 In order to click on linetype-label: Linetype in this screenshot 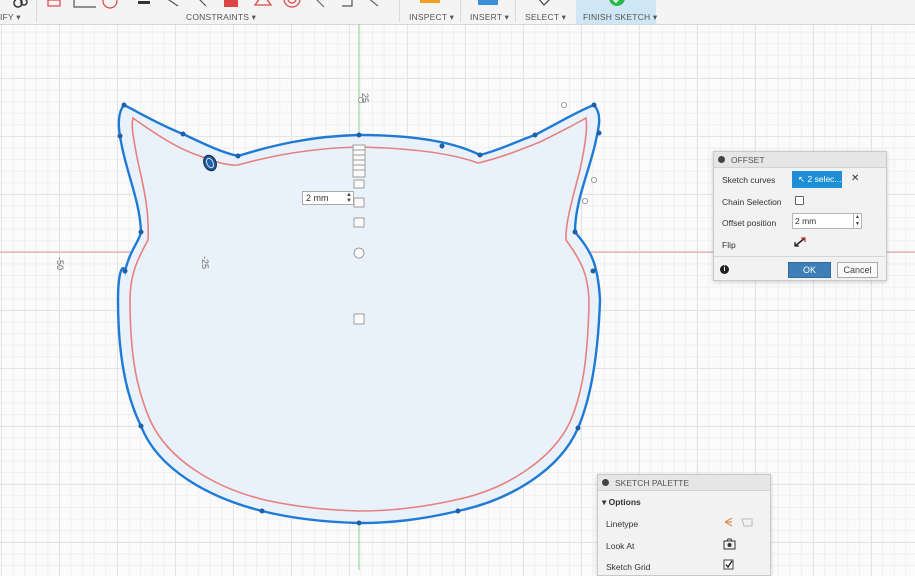, I will do `click(622, 524)`.